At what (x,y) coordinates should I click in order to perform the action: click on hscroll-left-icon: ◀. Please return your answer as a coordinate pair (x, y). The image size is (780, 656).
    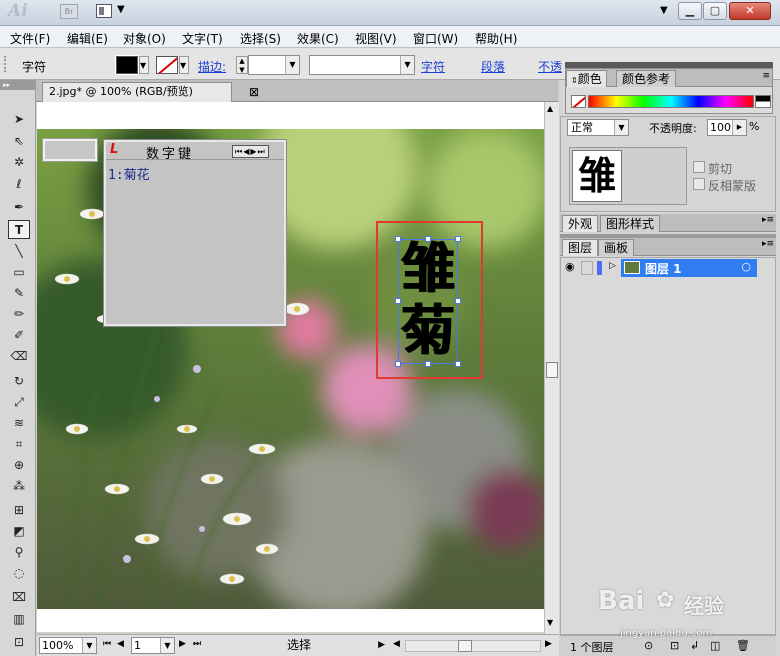
    Looking at the image, I should click on (396, 644).